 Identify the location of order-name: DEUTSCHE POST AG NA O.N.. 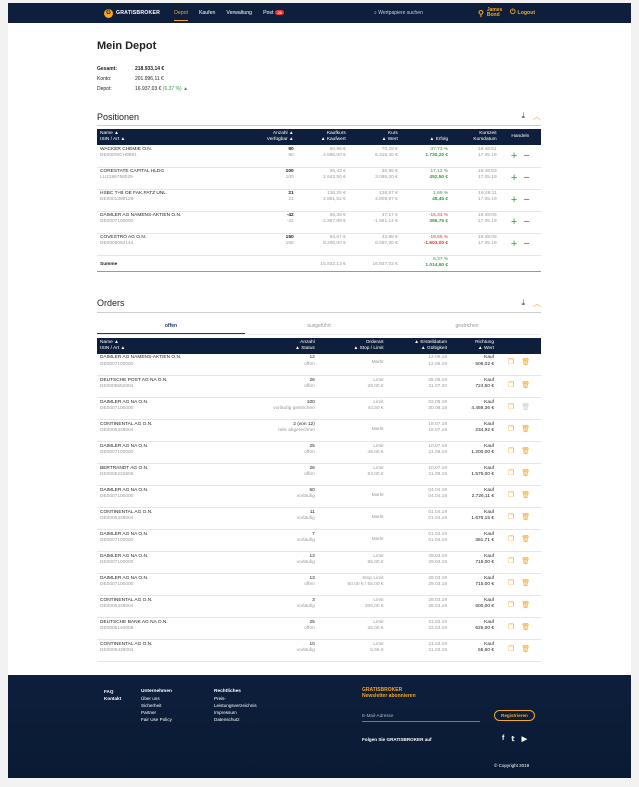
(134, 380).